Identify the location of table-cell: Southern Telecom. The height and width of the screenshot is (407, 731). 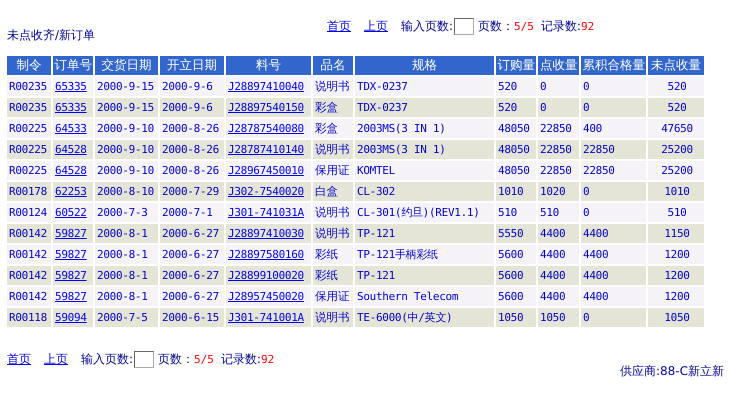
(424, 296).